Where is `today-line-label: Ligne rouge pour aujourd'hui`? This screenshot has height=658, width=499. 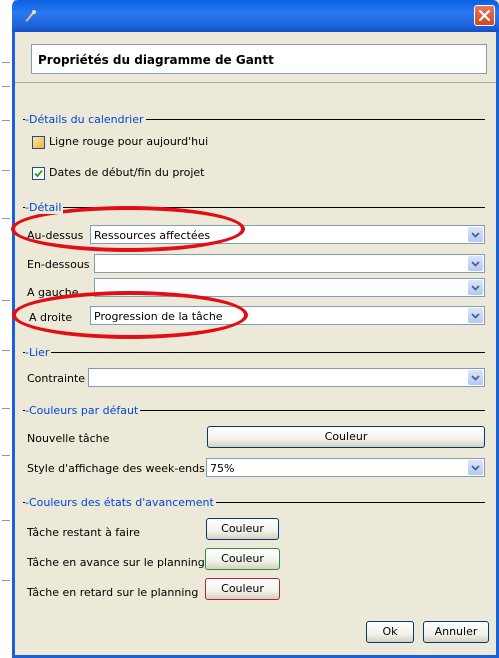
today-line-label: Ligne rouge pour aujourd'hui is located at coordinates (129, 141).